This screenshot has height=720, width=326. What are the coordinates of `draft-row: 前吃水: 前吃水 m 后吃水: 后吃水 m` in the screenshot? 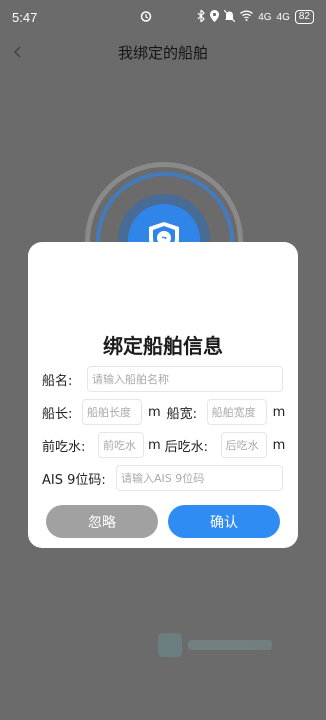 It's located at (166, 445).